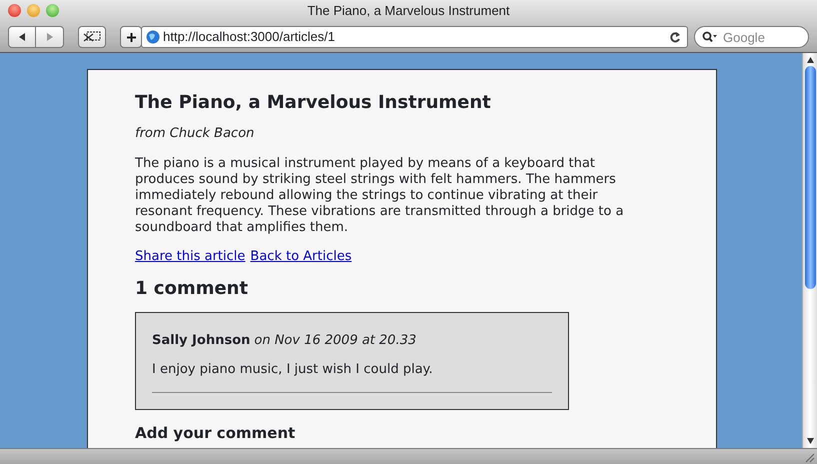 The image size is (817, 464). I want to click on window-title: The Piano, a Marvelous Instrument, so click(408, 11).